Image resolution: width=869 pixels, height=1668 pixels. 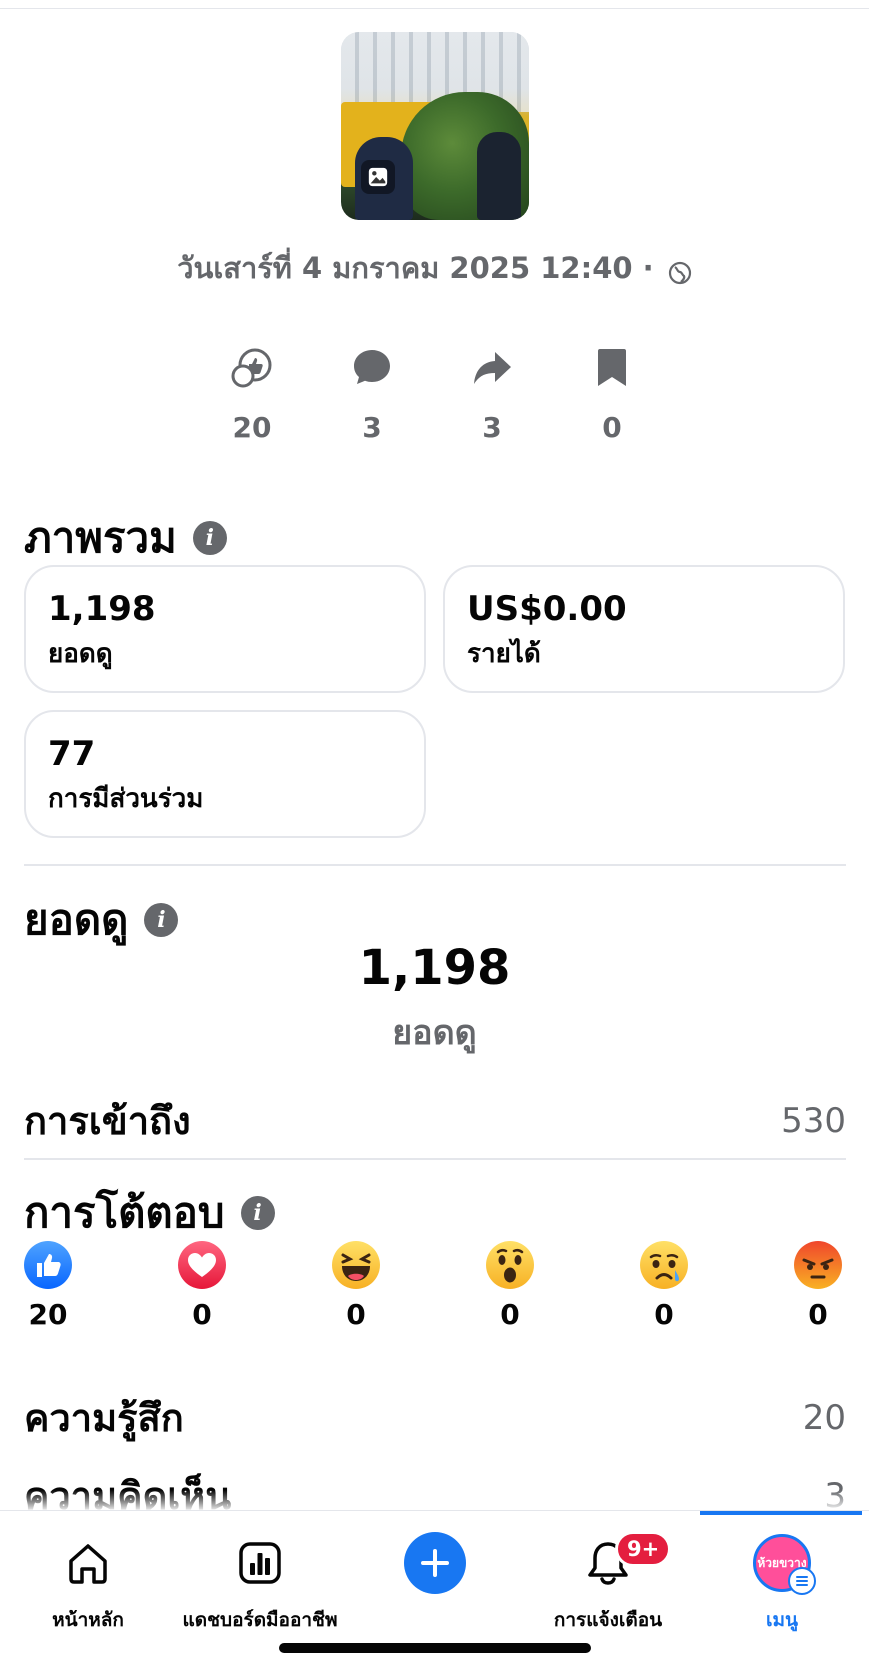 I want to click on nav-menu: ห้วยขวาง เมนู, so click(x=782, y=1583).